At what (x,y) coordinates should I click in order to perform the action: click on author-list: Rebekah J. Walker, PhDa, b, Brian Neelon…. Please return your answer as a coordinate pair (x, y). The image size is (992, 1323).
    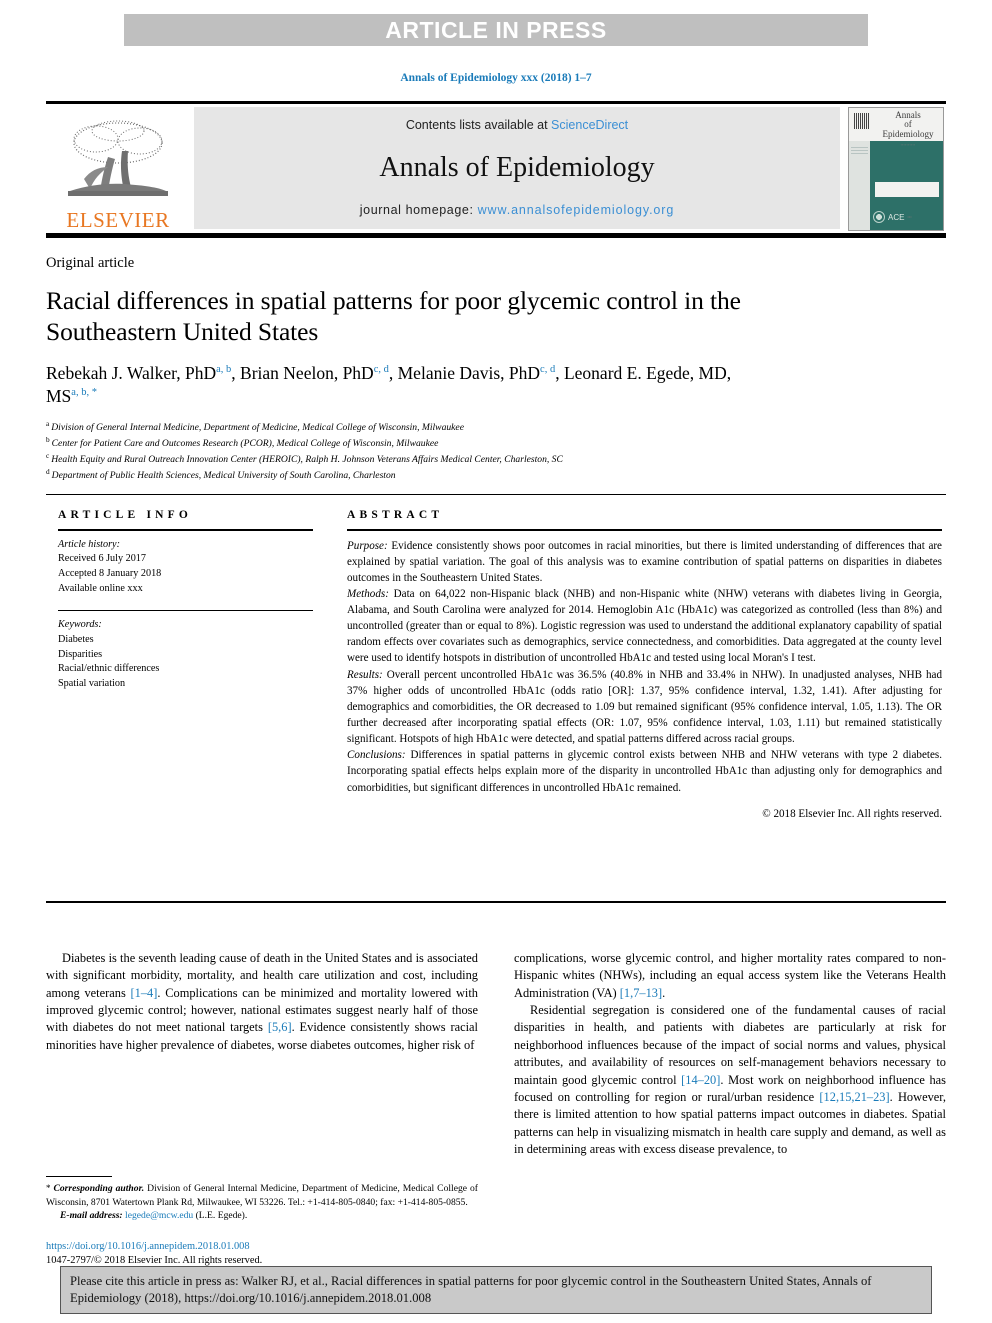
    Looking at the image, I should click on (406, 385).